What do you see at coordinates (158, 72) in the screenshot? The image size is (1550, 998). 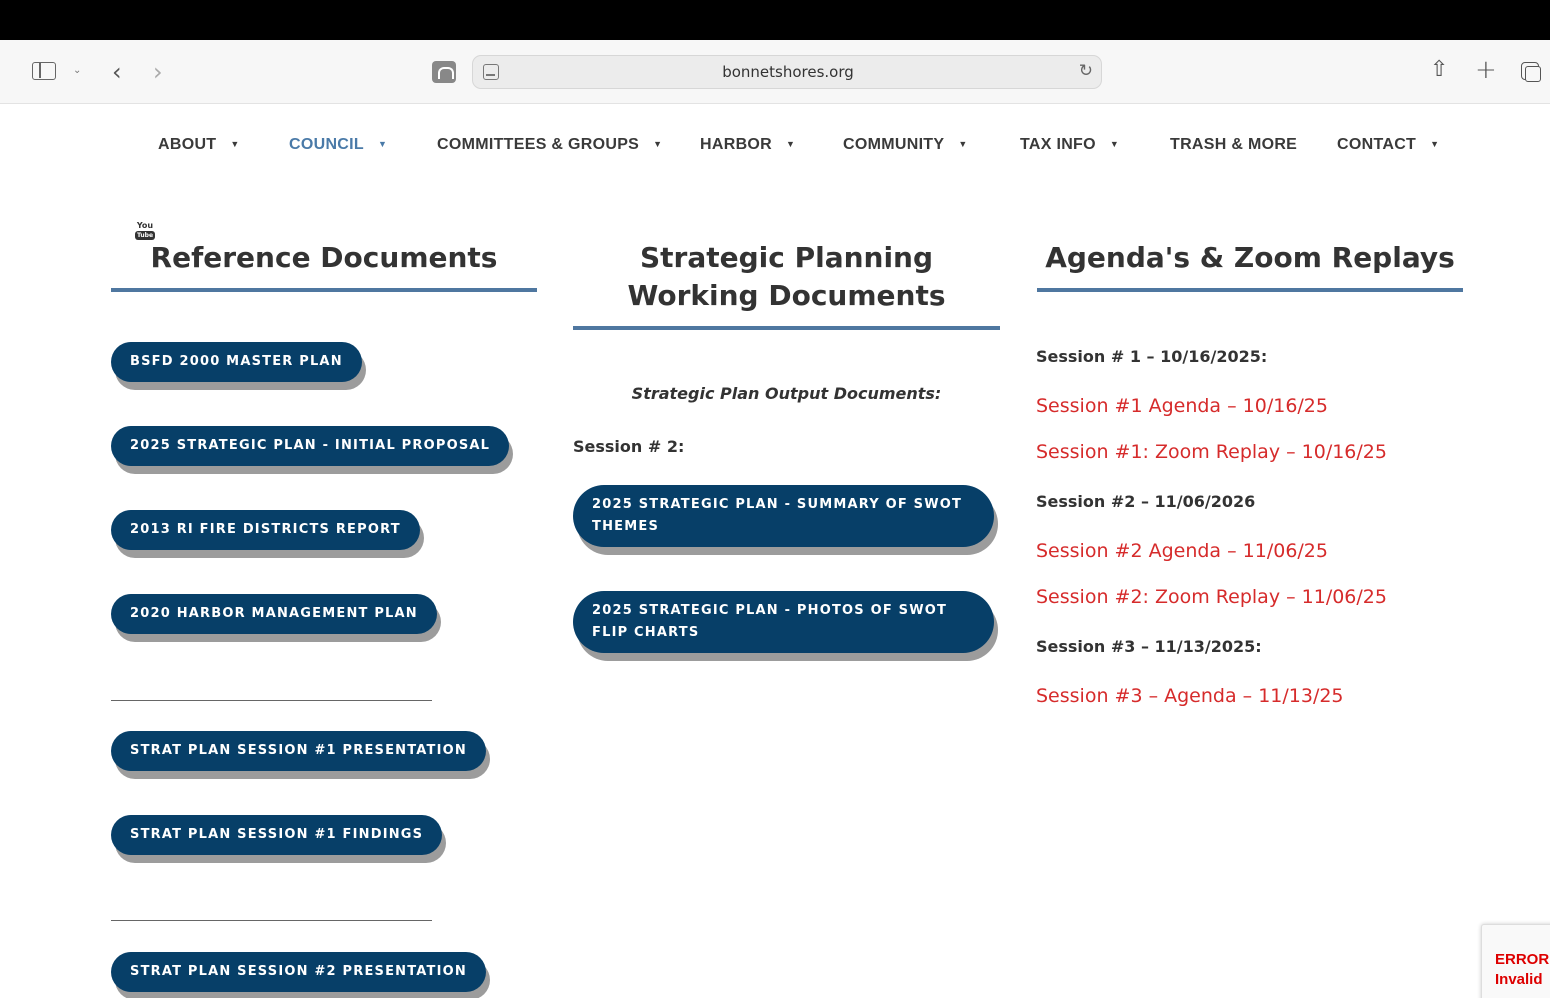 I see `forward-arrow-icon: ›` at bounding box center [158, 72].